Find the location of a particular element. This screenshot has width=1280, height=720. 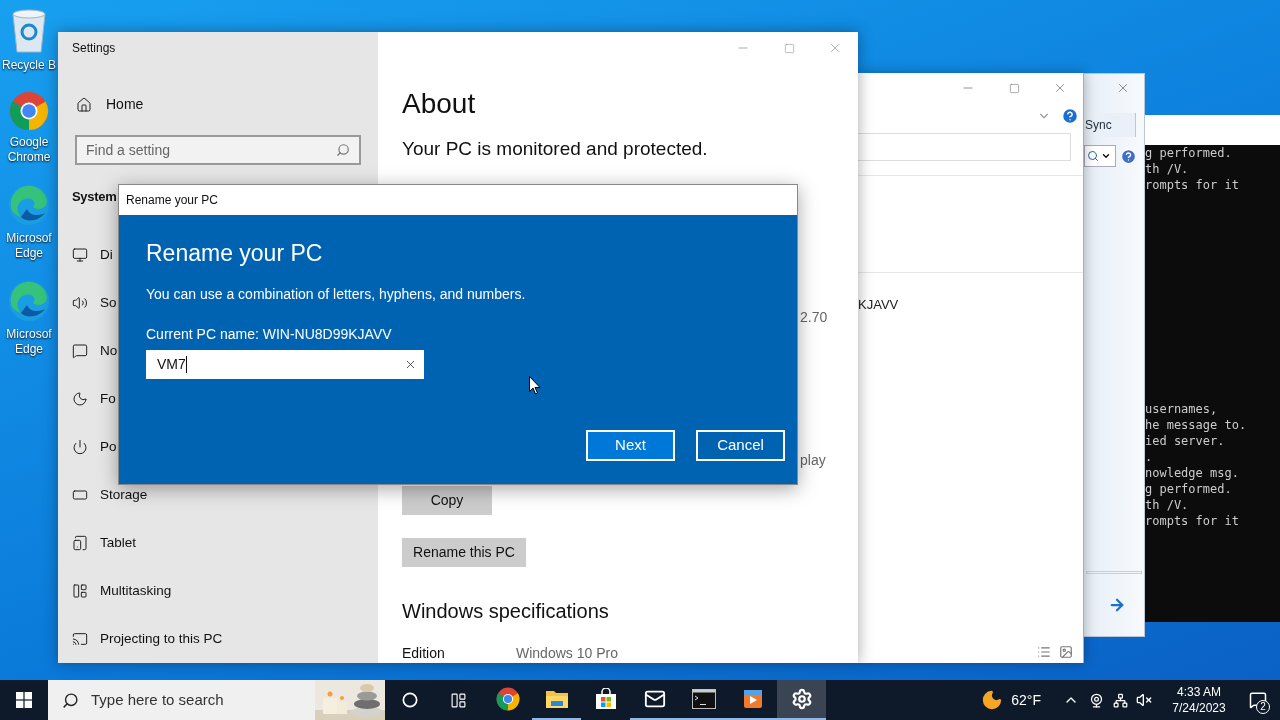

protection-status: Your PC is monitored and protected. is located at coordinates (555, 149).